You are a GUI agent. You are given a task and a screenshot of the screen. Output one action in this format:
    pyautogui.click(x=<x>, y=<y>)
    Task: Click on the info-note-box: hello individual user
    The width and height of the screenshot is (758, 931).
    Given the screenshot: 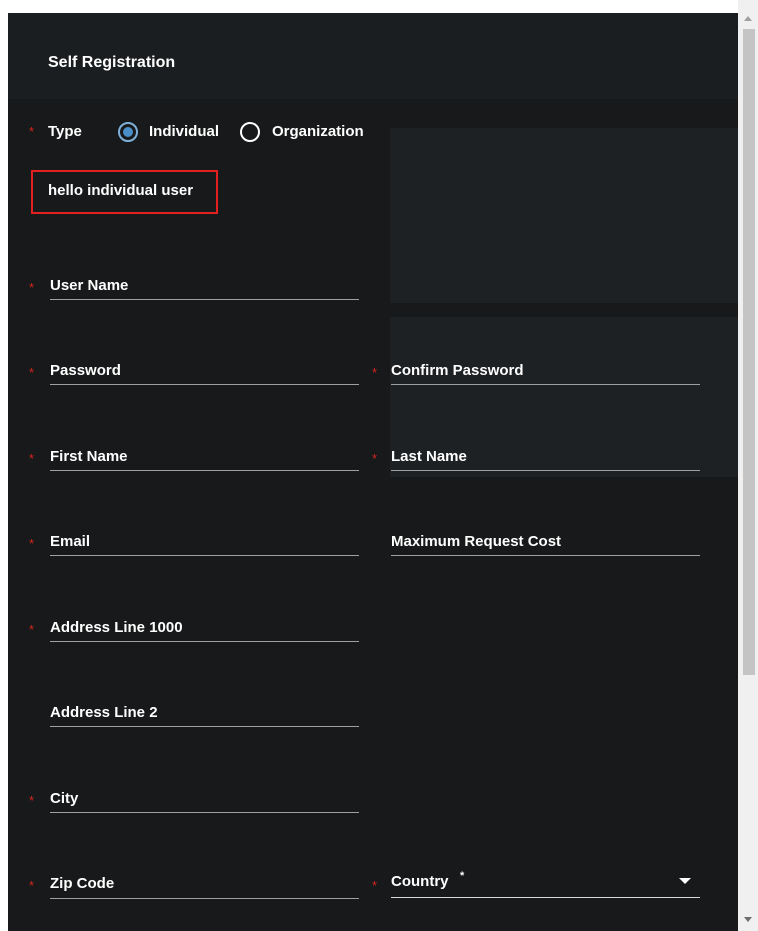 What is the action you would take?
    pyautogui.click(x=124, y=192)
    